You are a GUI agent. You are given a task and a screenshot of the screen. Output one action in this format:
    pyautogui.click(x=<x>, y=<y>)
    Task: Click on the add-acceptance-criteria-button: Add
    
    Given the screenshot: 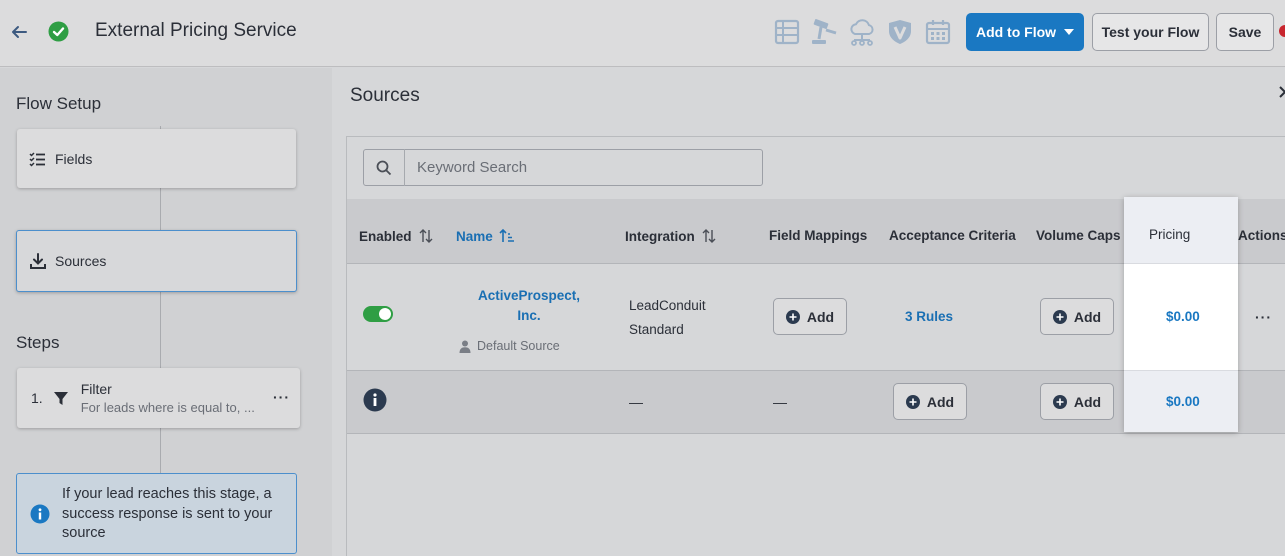 What is the action you would take?
    pyautogui.click(x=930, y=401)
    